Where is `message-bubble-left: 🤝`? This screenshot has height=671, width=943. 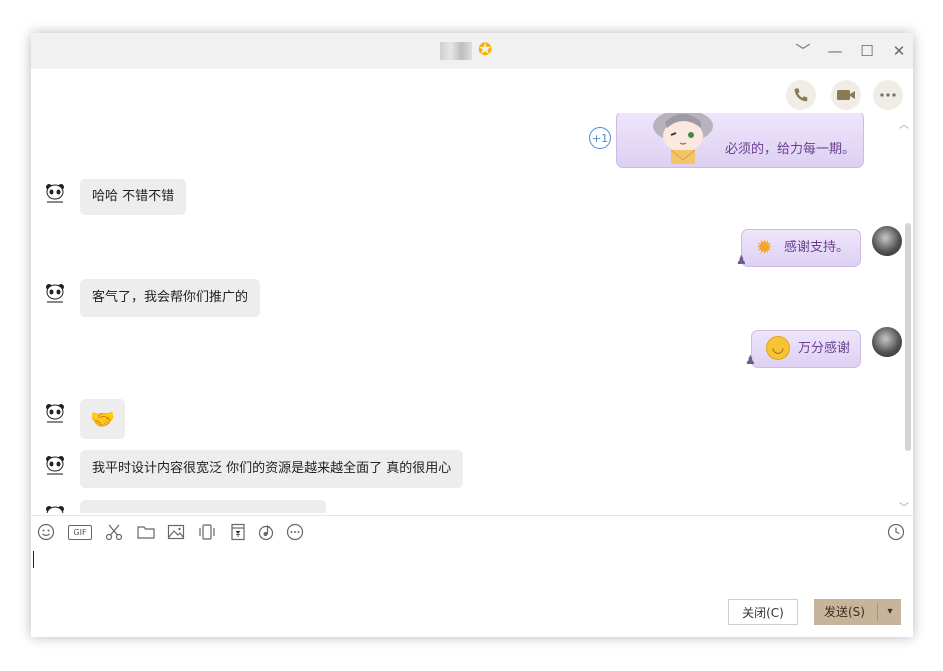
message-bubble-left: 🤝 is located at coordinates (102, 419).